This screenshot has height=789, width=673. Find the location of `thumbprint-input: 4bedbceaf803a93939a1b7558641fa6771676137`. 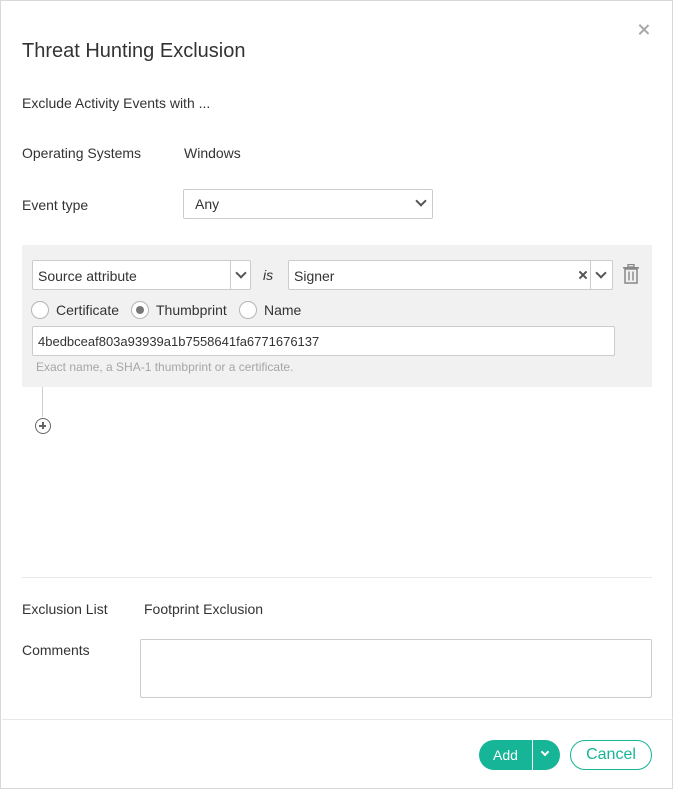

thumbprint-input: 4bedbceaf803a93939a1b7558641fa6771676137 is located at coordinates (323, 341).